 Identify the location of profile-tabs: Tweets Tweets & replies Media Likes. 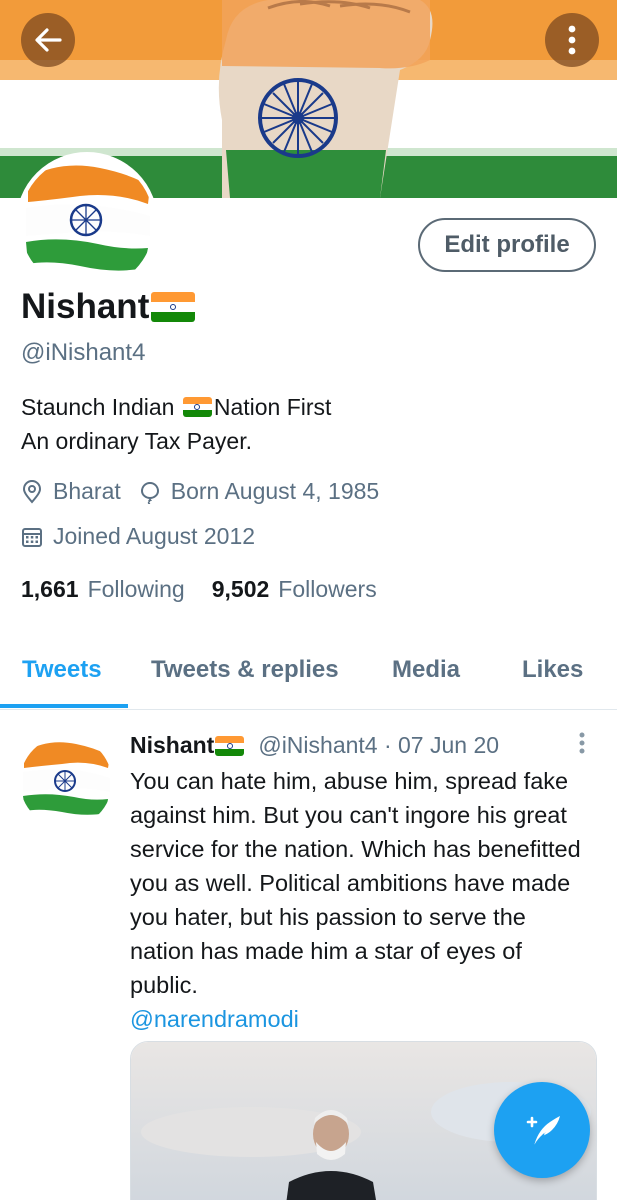
(308, 675).